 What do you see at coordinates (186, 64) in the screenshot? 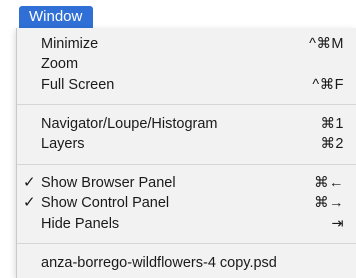
I see `menu-item-zoom: Zoom` at bounding box center [186, 64].